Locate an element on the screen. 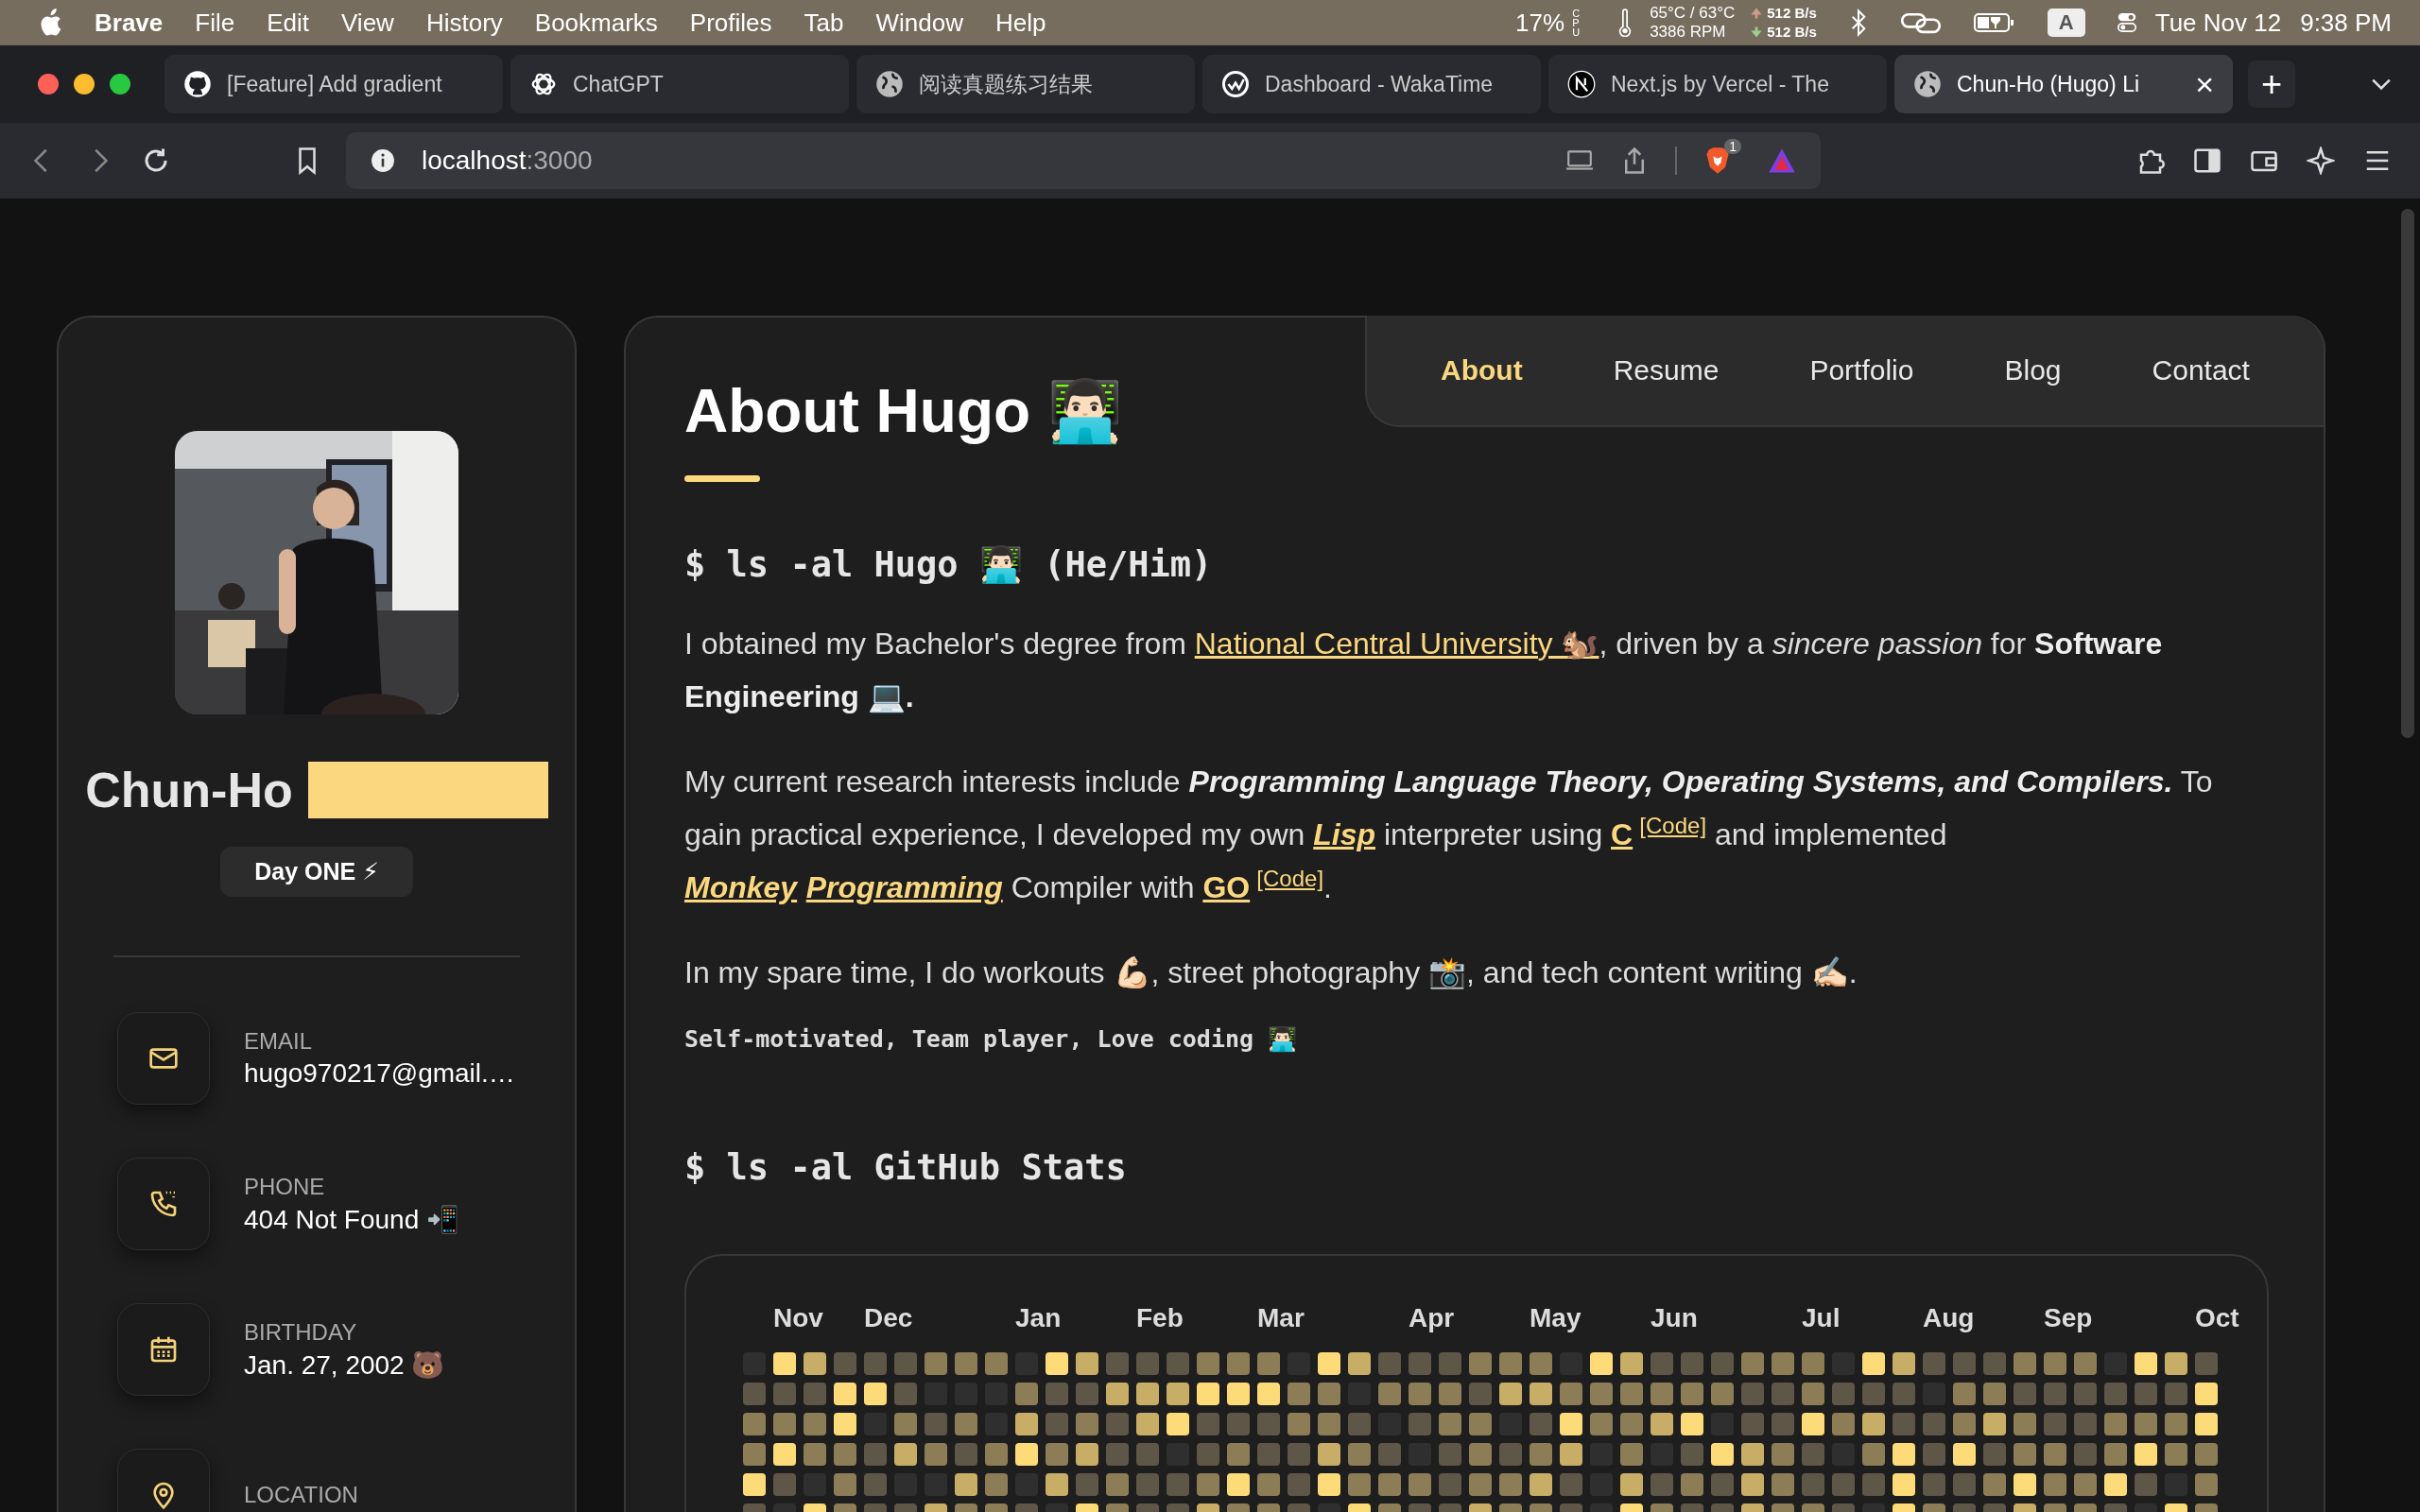  scrollbar-thumb is located at coordinates (2408, 473).